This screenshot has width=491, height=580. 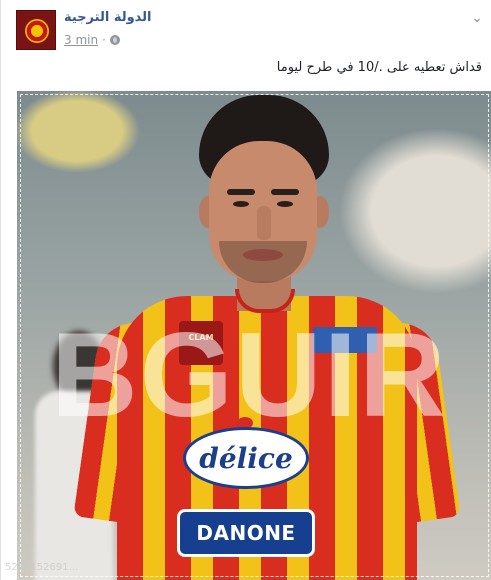 I want to click on post-timestamp: 3 min, so click(x=81, y=40).